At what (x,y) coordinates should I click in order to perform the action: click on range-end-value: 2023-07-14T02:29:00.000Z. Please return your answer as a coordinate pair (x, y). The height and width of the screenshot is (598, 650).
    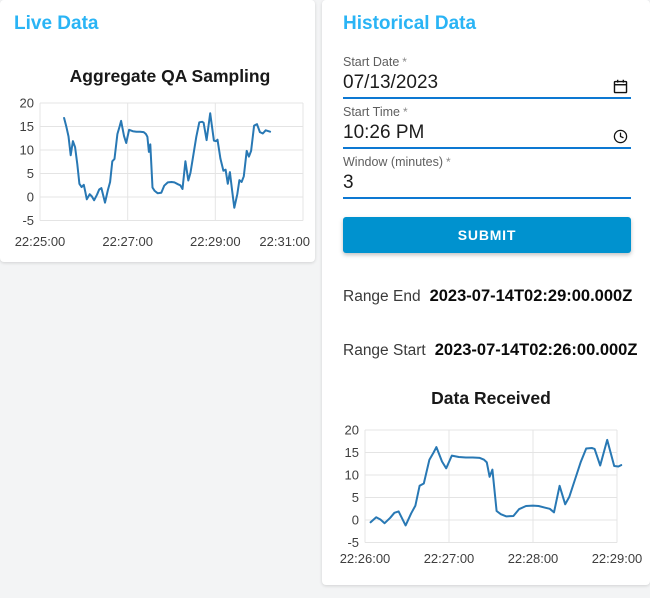
    Looking at the image, I should click on (531, 296).